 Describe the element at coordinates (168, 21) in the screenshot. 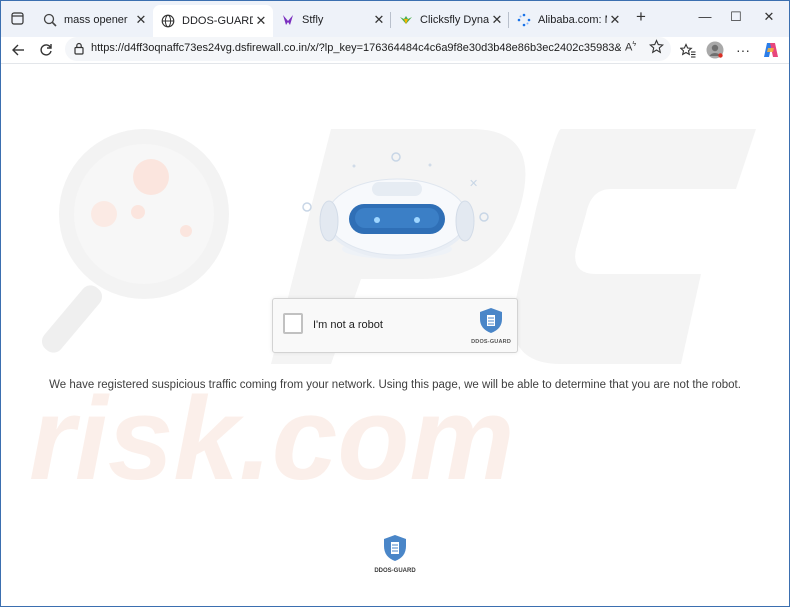

I see `globe-icon` at that location.